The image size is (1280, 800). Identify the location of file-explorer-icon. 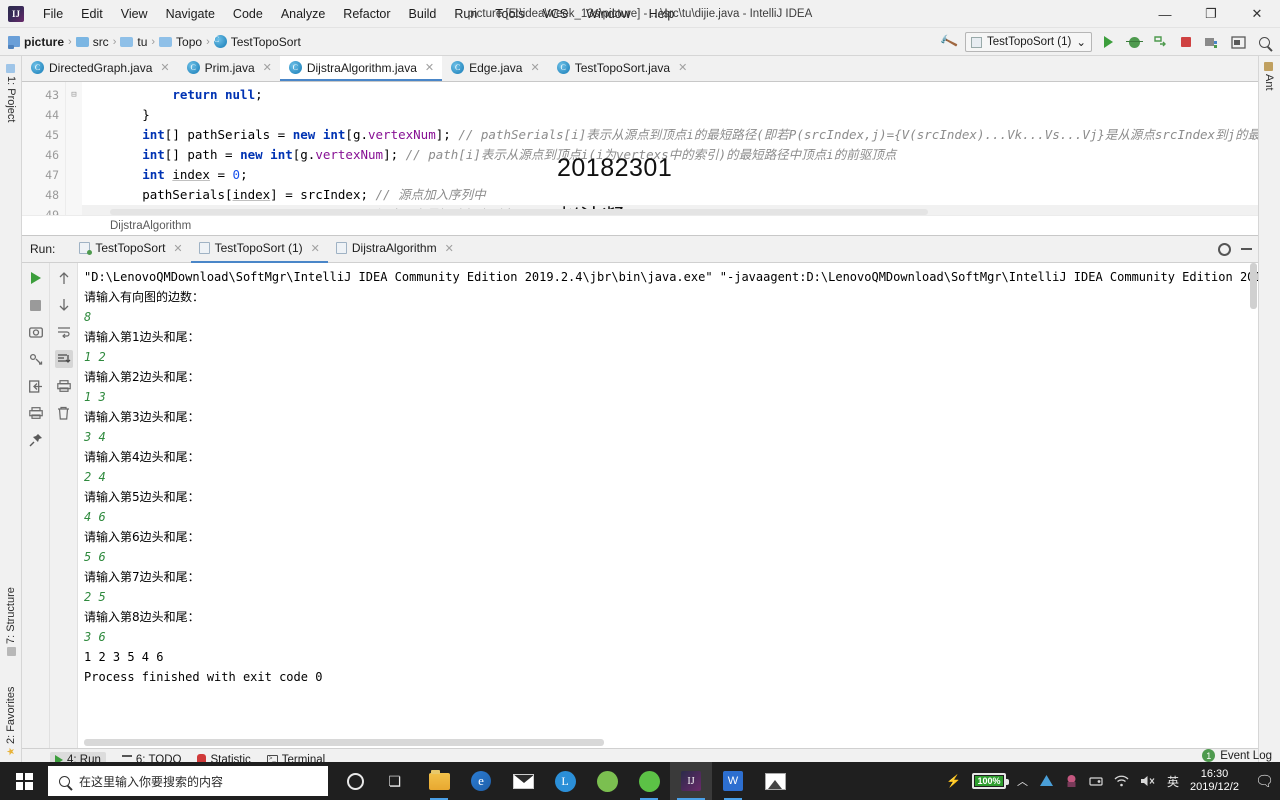
(439, 781).